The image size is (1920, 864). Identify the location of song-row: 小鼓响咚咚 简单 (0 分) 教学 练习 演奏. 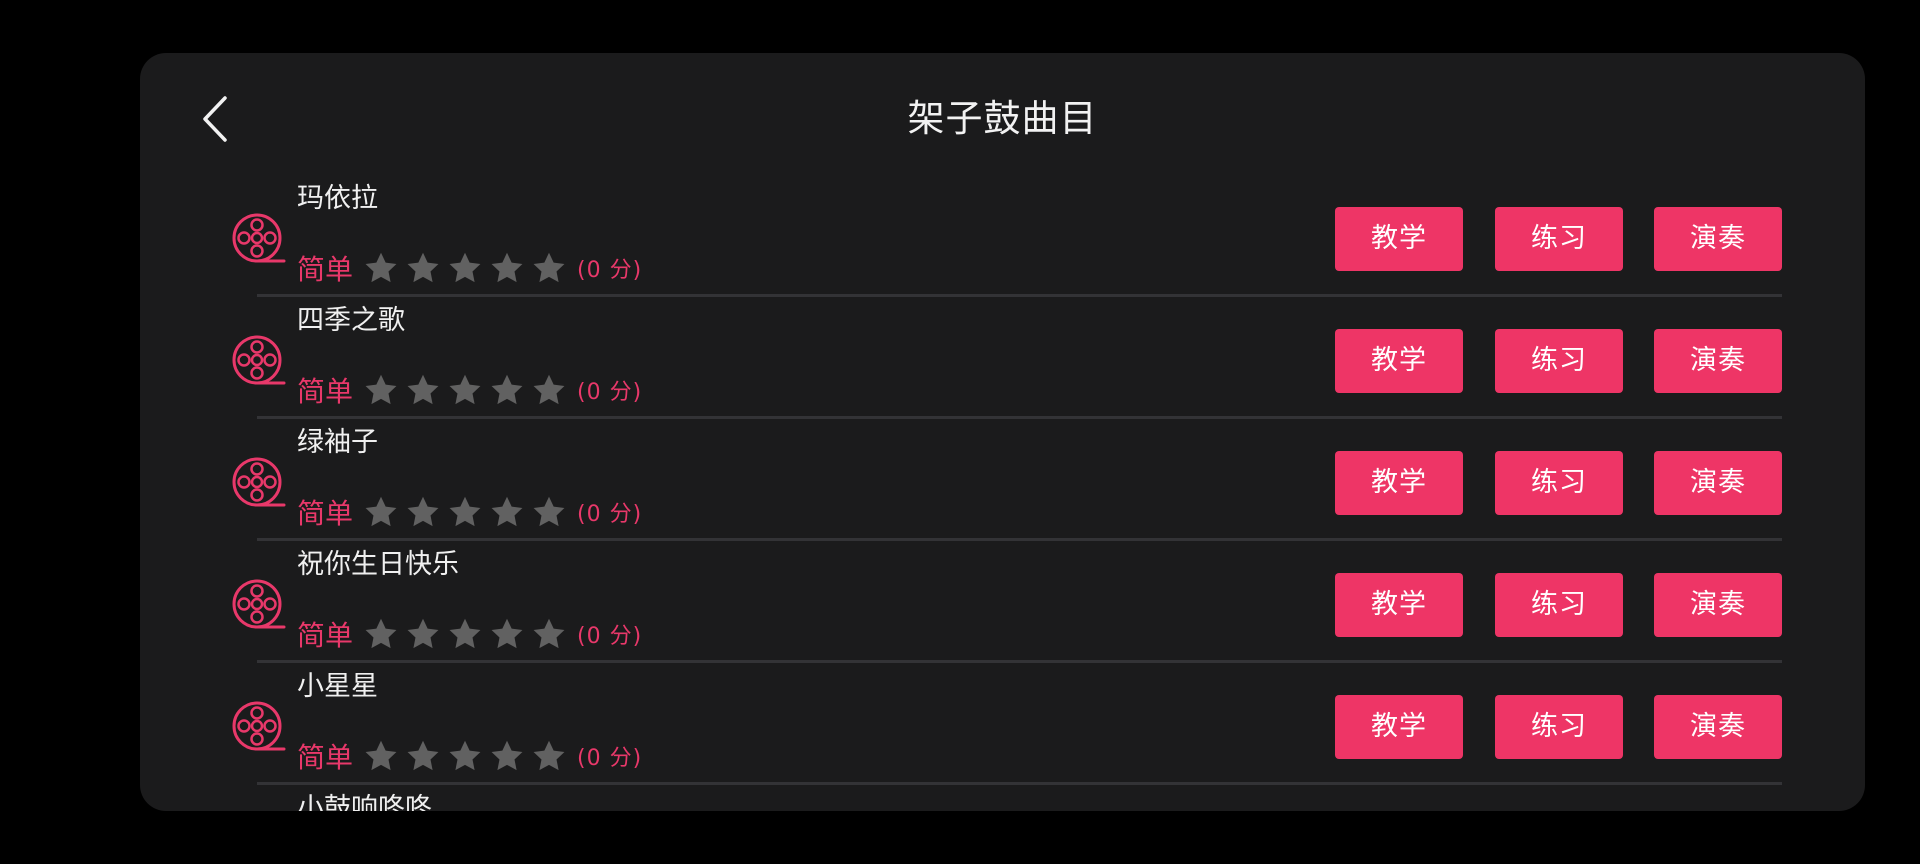
(1002, 798).